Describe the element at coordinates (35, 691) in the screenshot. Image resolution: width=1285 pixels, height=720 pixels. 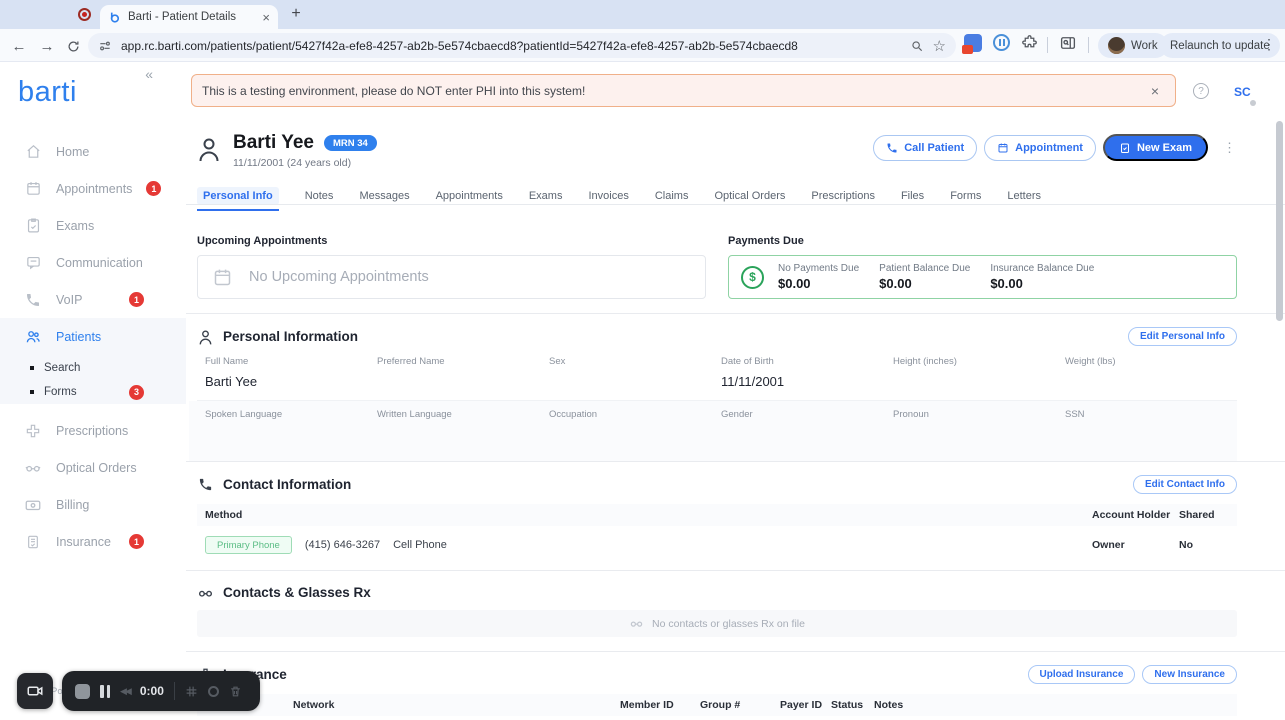
I see `camera-button` at that location.